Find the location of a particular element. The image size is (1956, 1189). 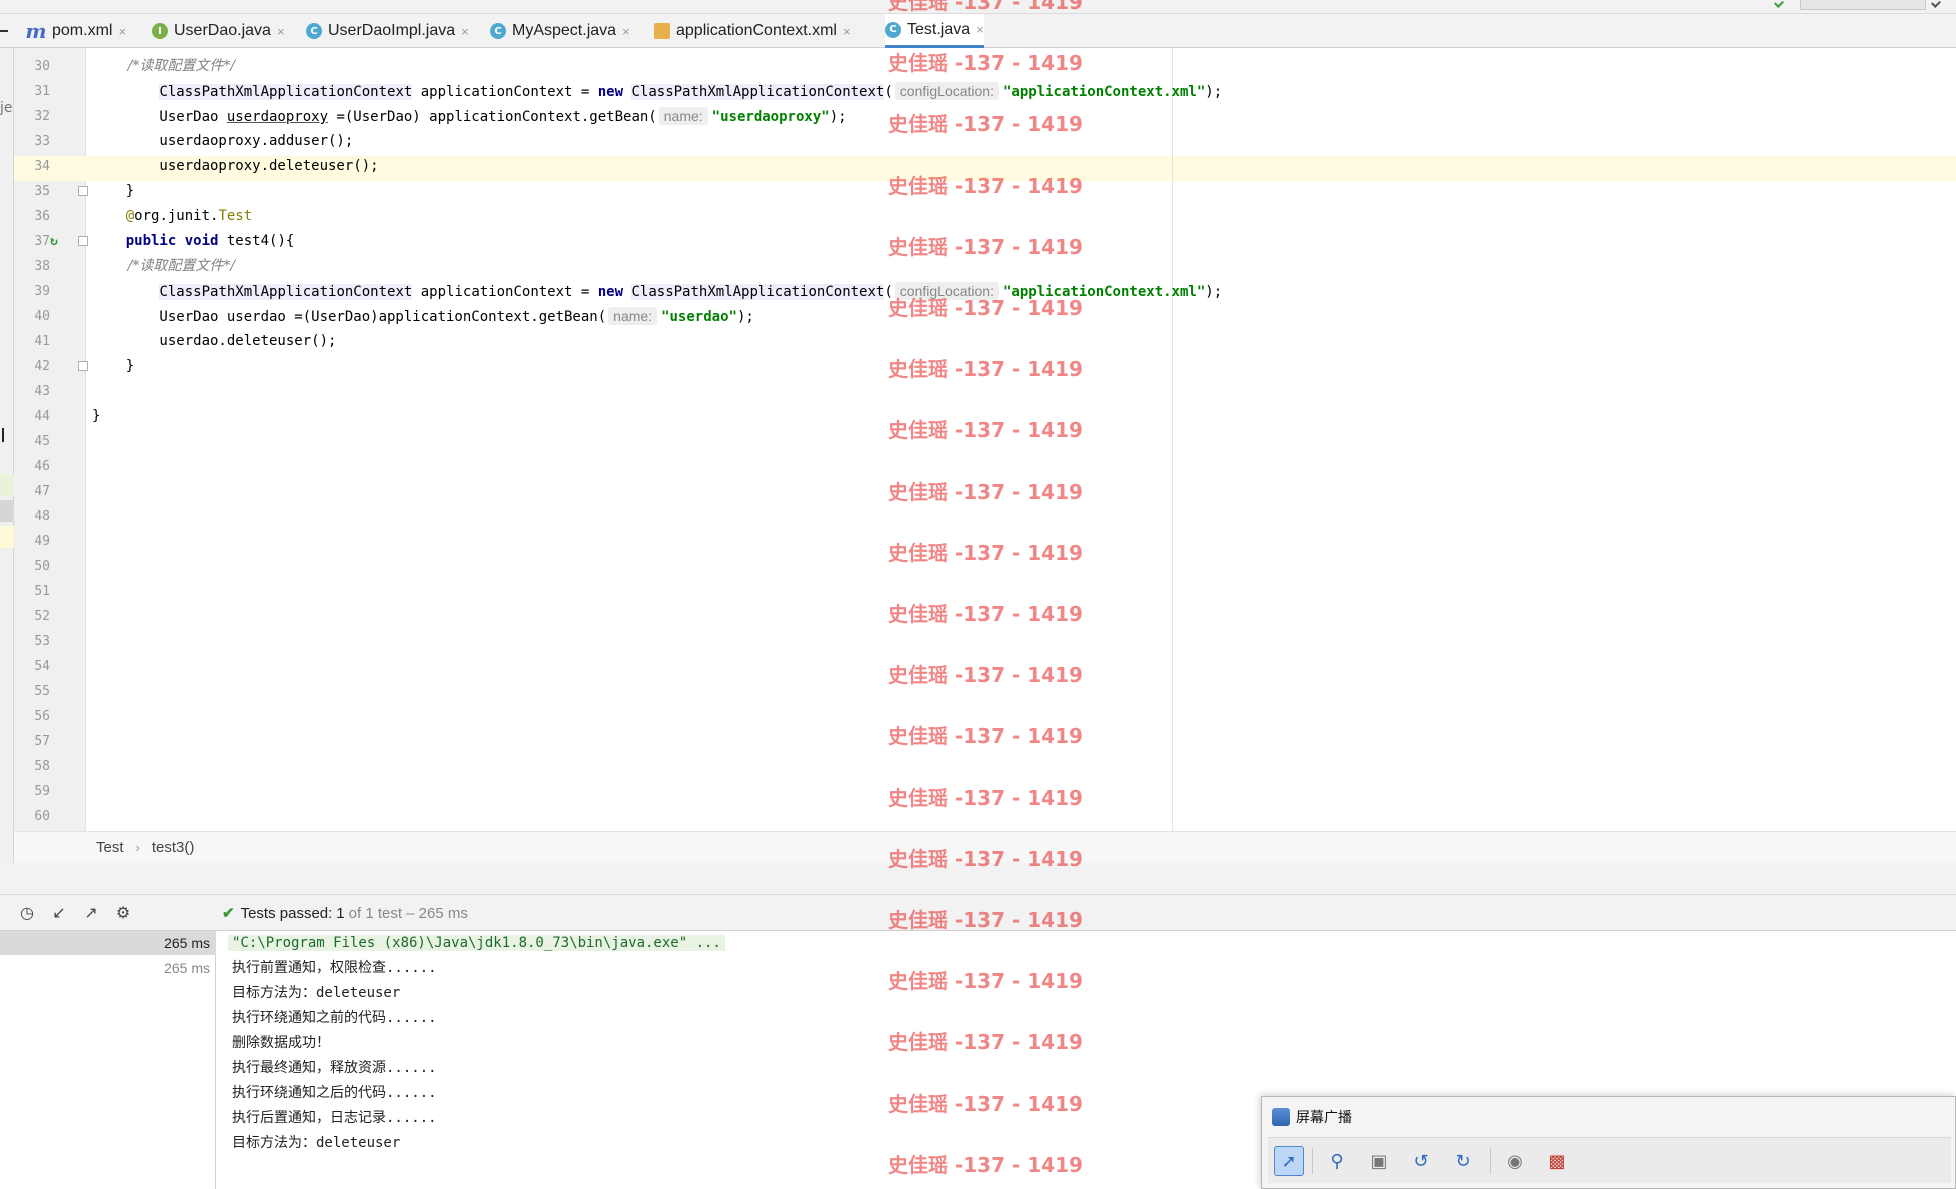

rotate-right-icon: ↻ is located at coordinates (1463, 1161).